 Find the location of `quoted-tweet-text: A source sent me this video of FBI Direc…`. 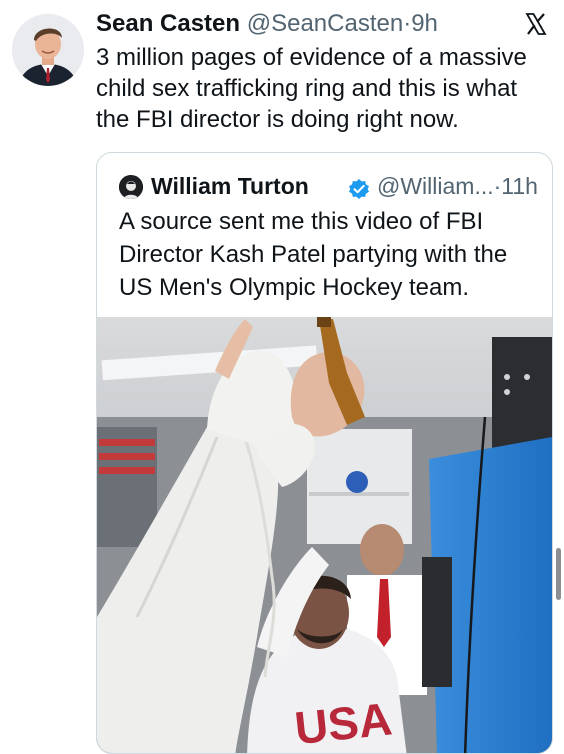

quoted-tweet-text: A source sent me this video of FBI Direc… is located at coordinates (313, 254).